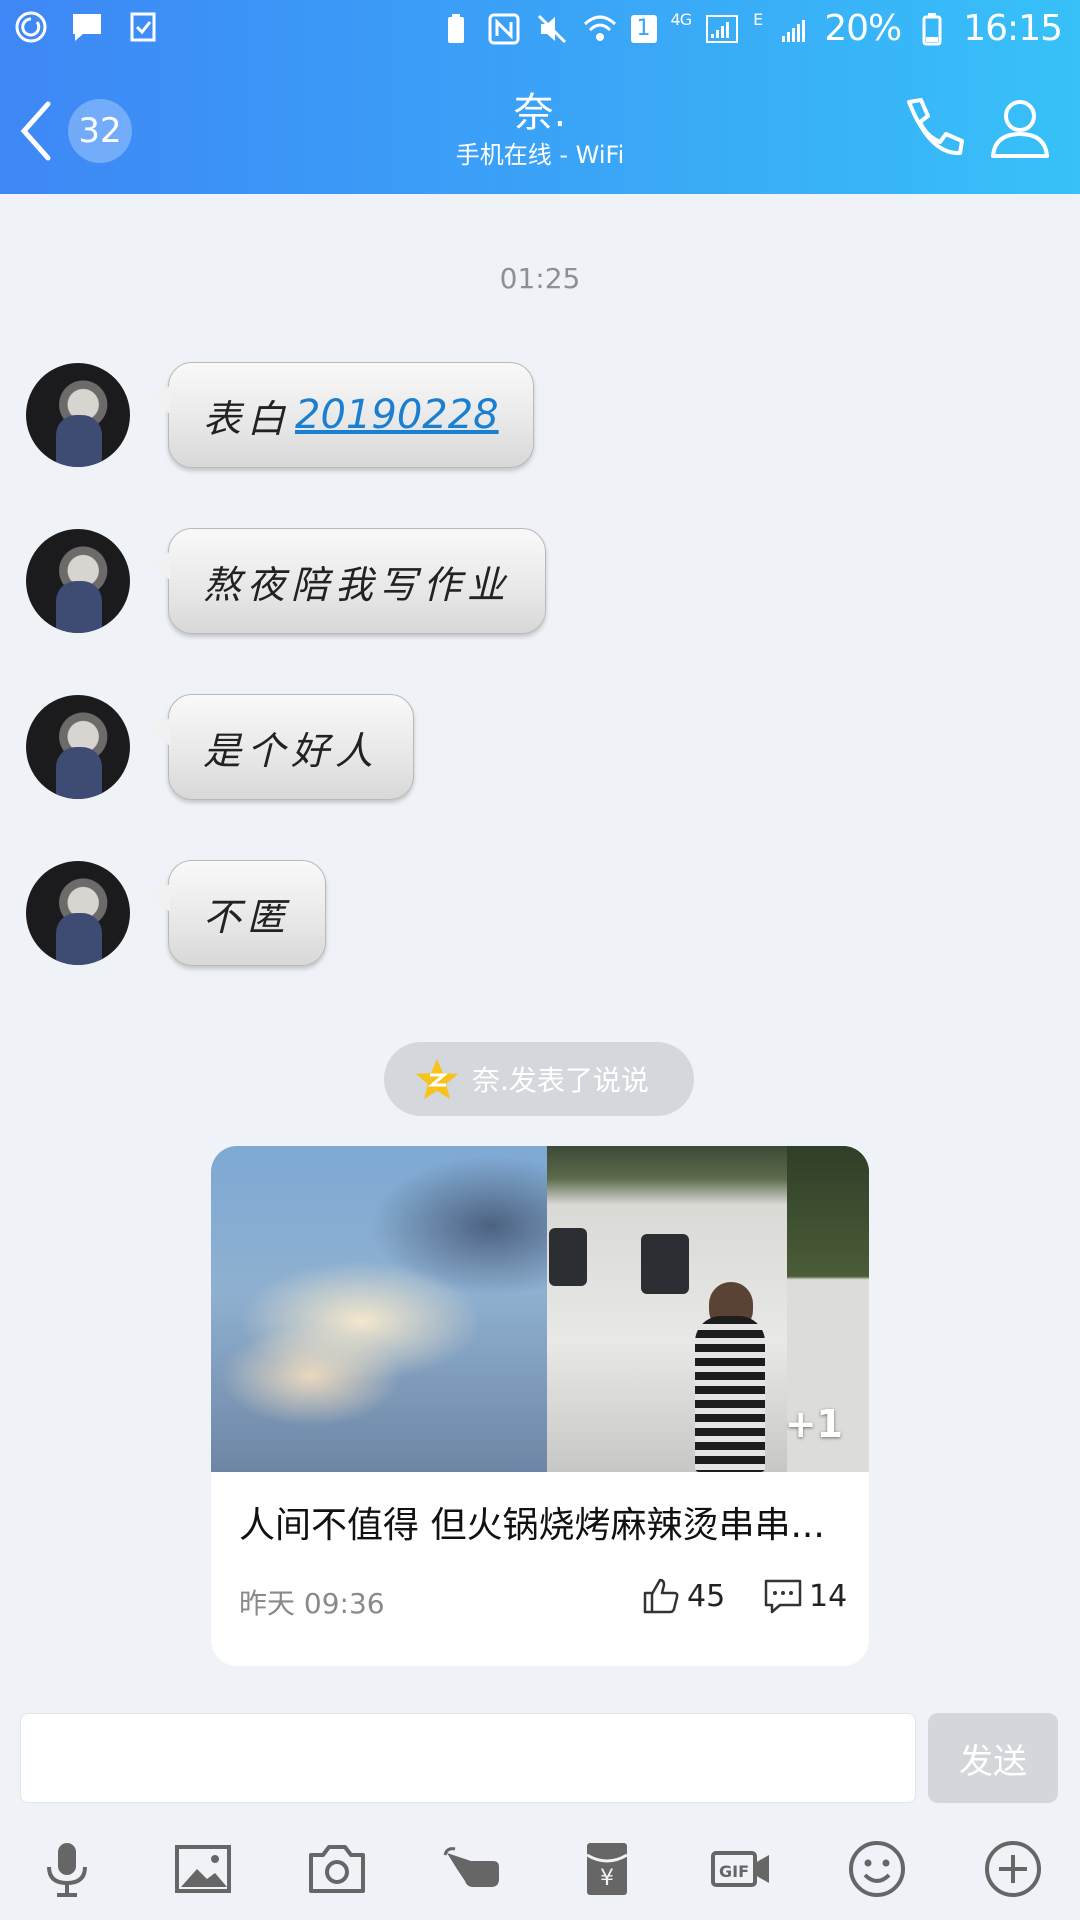  Describe the element at coordinates (751, 28) in the screenshot. I see `status-indicators: 1 4G E 20% 16:15` at that location.